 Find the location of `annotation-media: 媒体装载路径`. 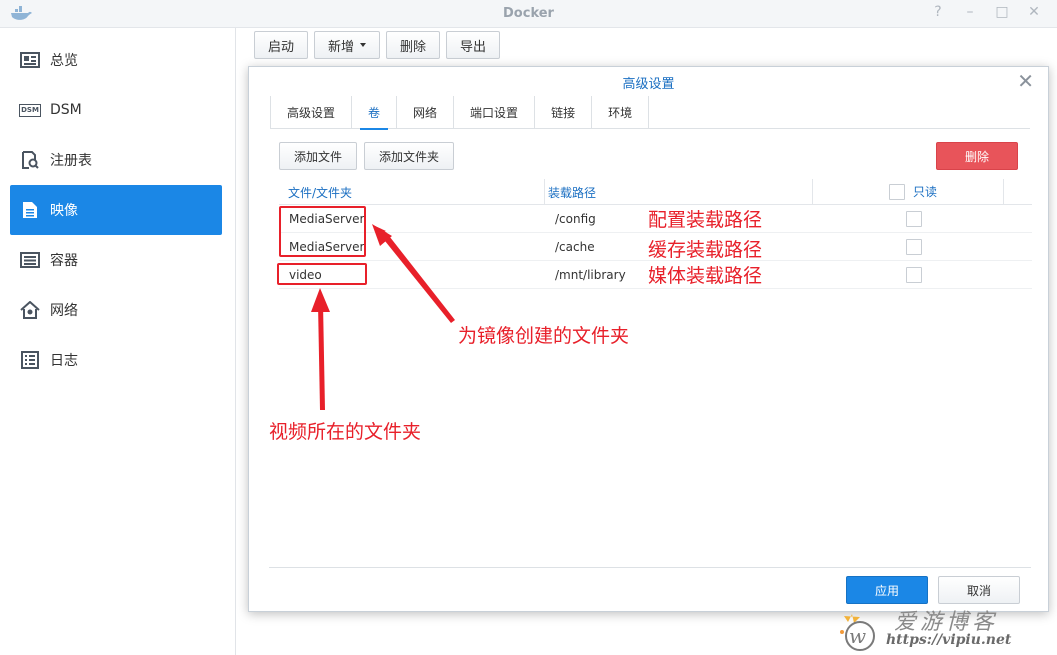

annotation-media: 媒体装载路径 is located at coordinates (705, 276).